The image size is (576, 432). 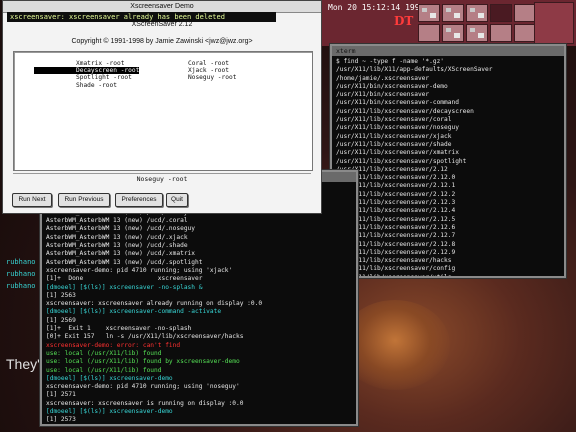 What do you see at coordinates (390, 61) in the screenshot?
I see `terminal-line: $ find ~ -type f -name '*.gz'` at bounding box center [390, 61].